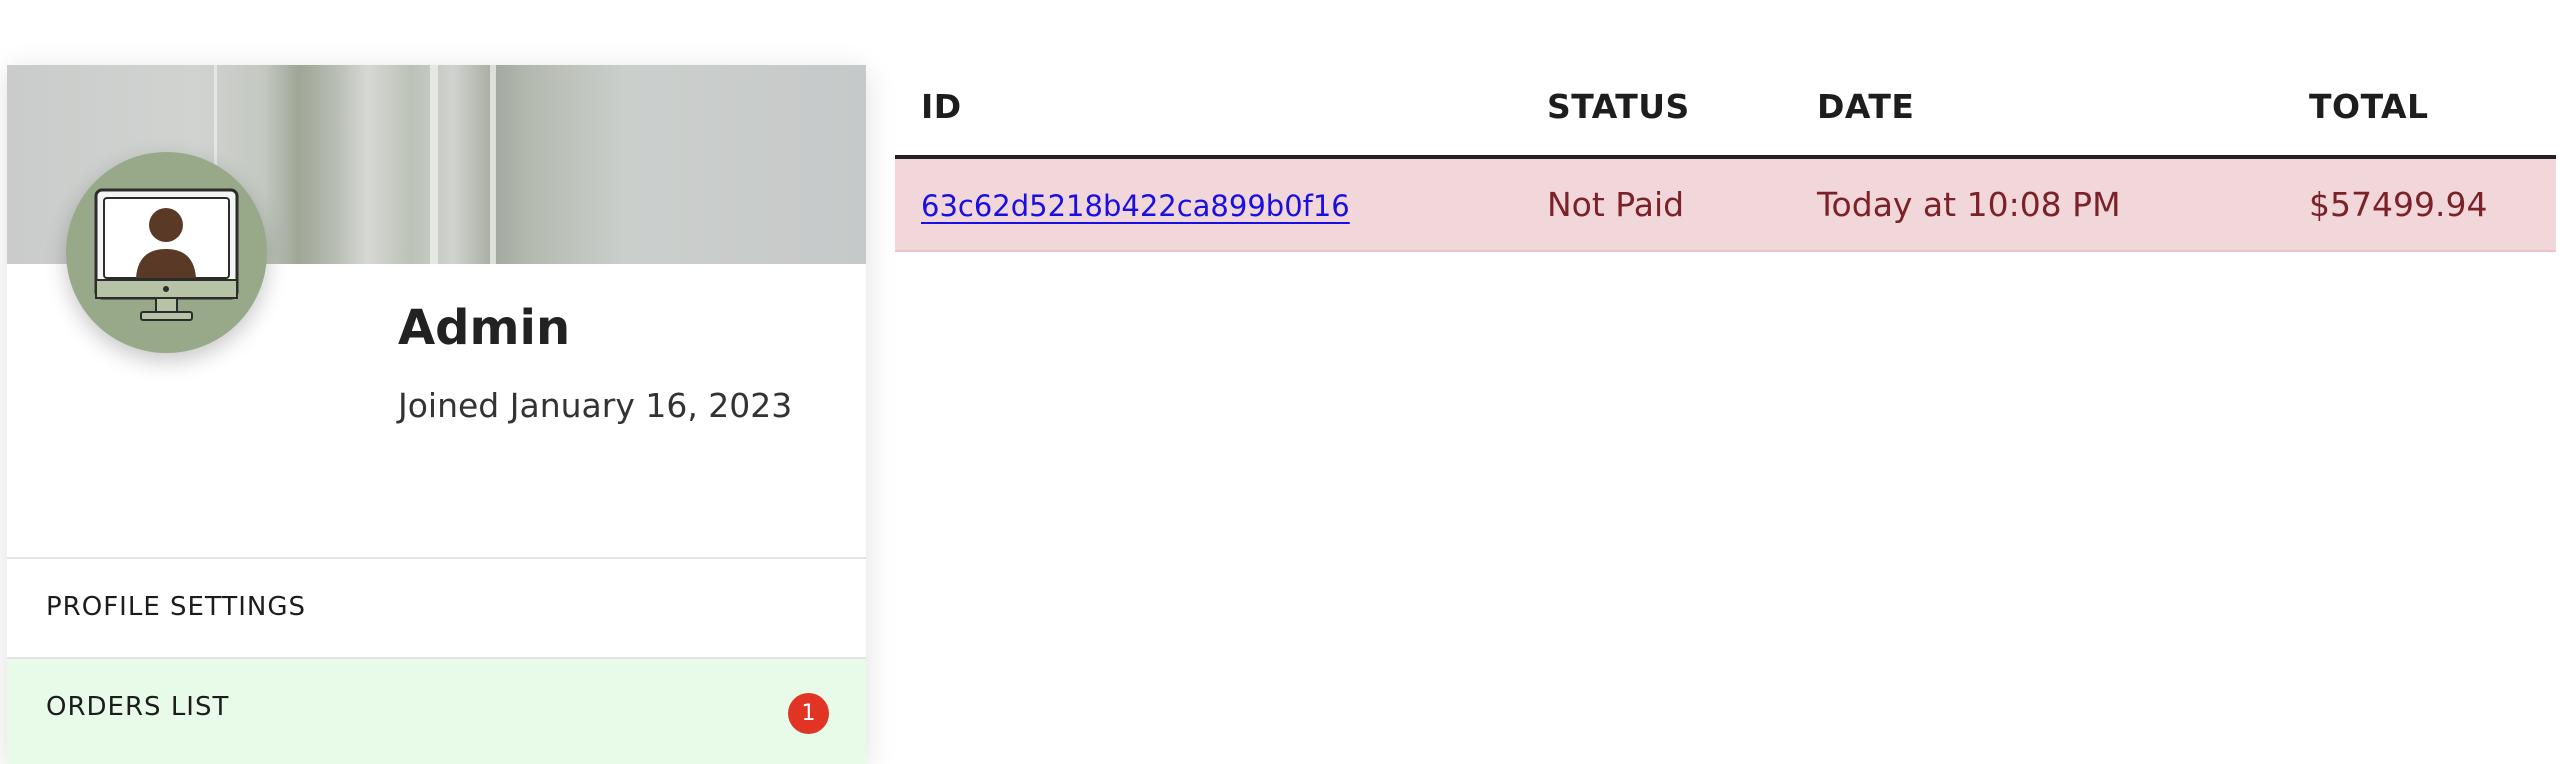 This screenshot has width=2576, height=764. I want to click on menu-item-label: ORDERS LIST, so click(138, 707).